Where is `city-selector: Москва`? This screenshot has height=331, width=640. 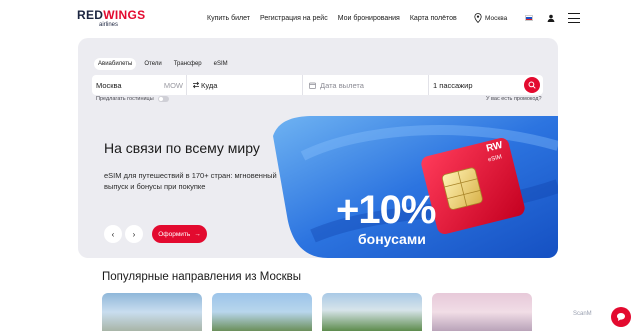 city-selector: Москва is located at coordinates (496, 18).